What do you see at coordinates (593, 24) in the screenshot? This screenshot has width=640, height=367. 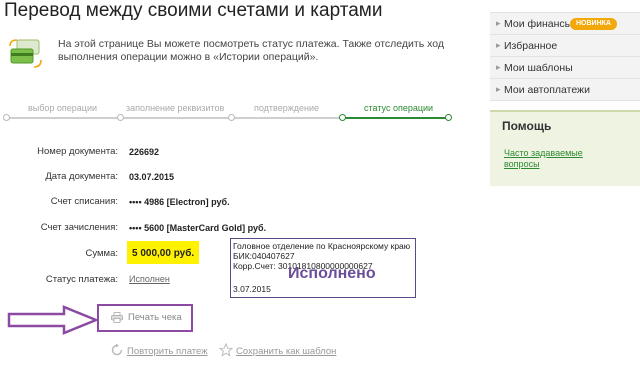 I see `new-badge: НОВИНКА` at bounding box center [593, 24].